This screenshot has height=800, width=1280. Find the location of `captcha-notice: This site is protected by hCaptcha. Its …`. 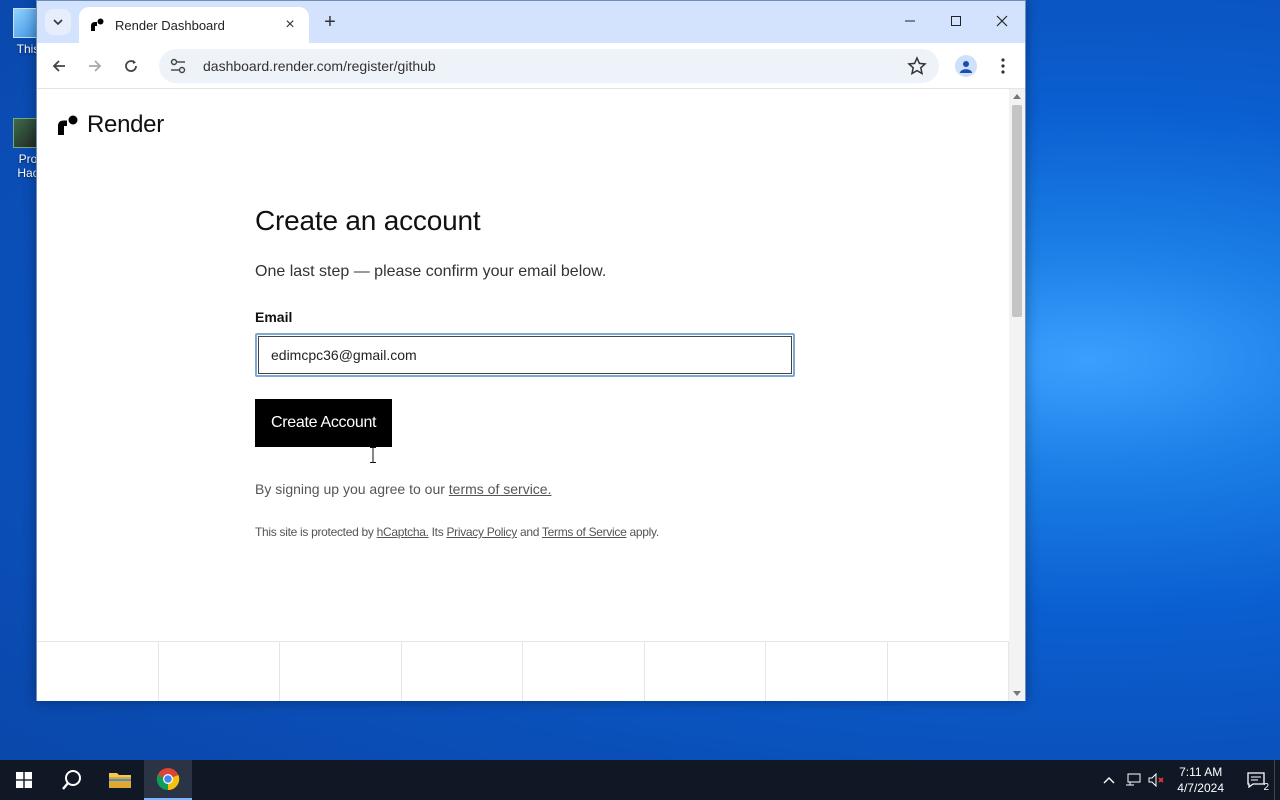

captcha-notice: This site is protected by hCaptcha. Its … is located at coordinates (535, 532).